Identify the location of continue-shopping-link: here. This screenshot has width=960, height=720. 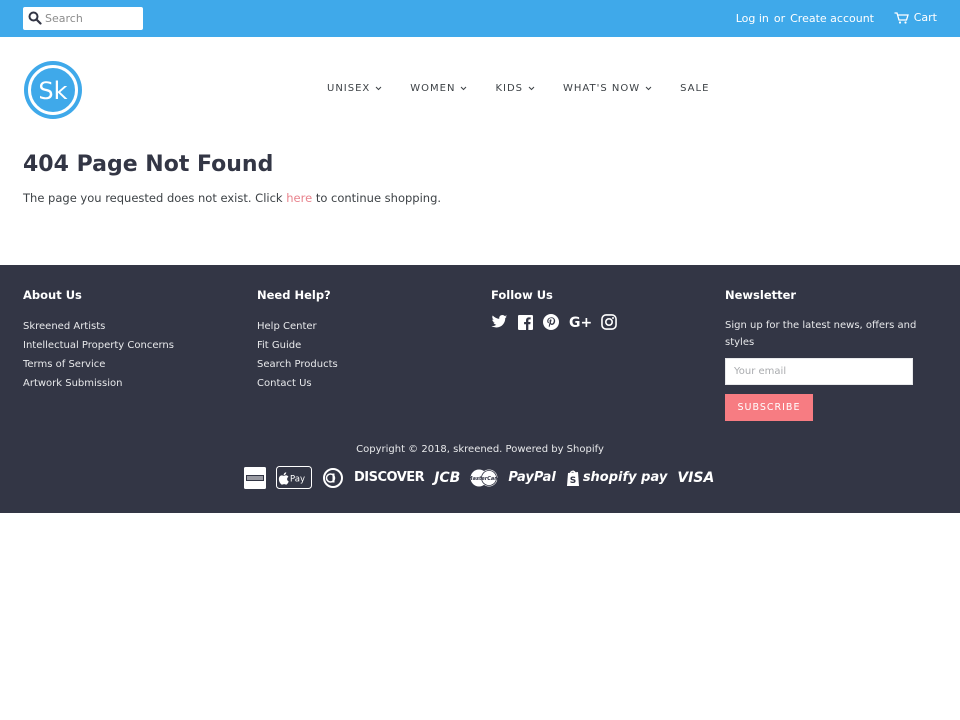
(299, 198).